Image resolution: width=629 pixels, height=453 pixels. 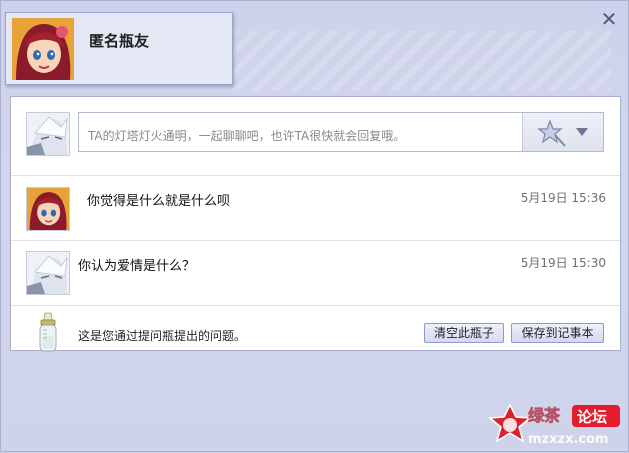 I want to click on compose-box, so click(x=341, y=132).